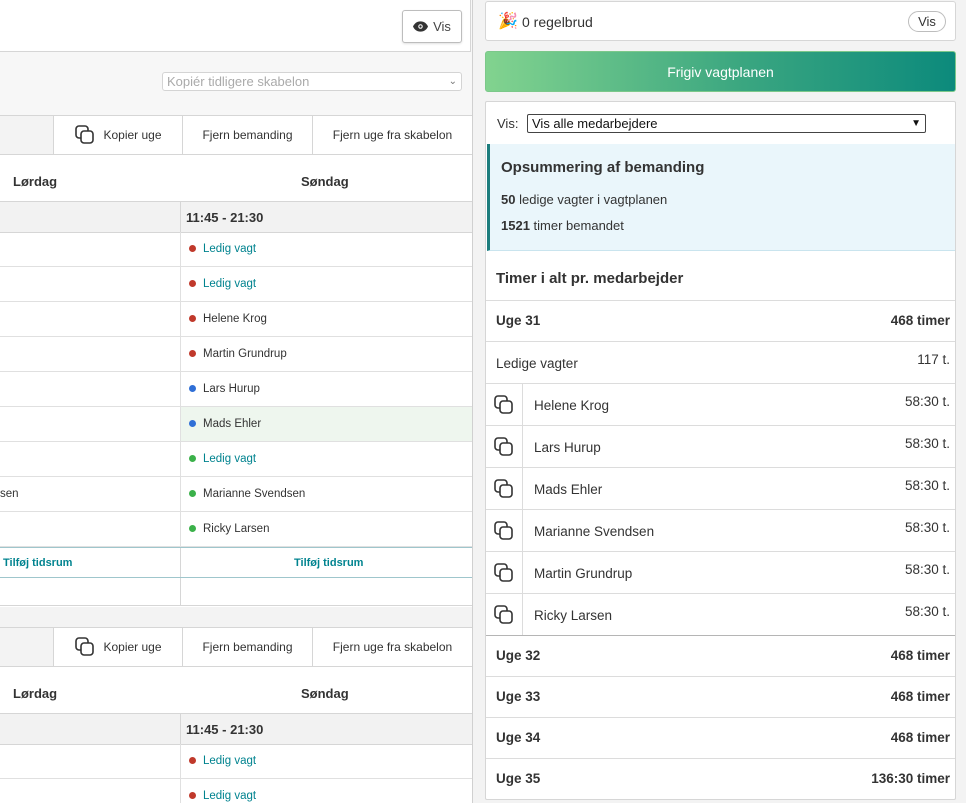  What do you see at coordinates (326, 389) in the screenshot?
I see `sunday-shift-cell: Lars Hurup` at bounding box center [326, 389].